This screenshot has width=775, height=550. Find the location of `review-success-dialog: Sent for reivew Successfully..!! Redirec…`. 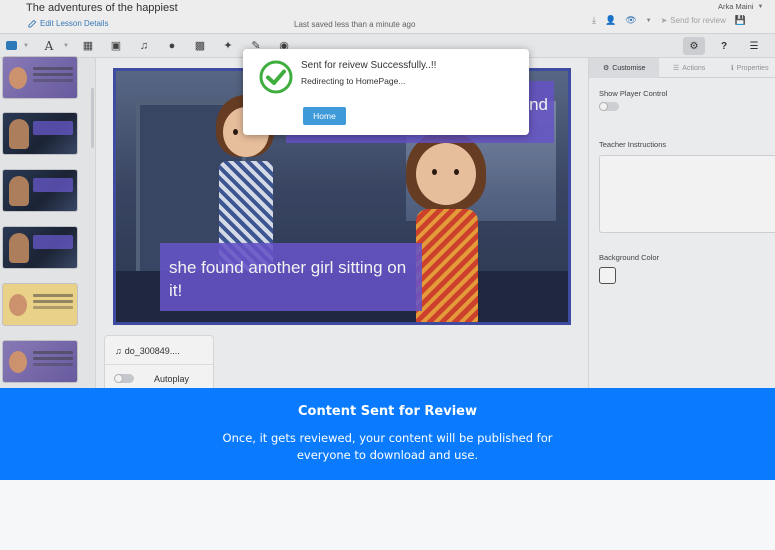

review-success-dialog: Sent for reivew Successfully..!! Redirec… is located at coordinates (386, 92).